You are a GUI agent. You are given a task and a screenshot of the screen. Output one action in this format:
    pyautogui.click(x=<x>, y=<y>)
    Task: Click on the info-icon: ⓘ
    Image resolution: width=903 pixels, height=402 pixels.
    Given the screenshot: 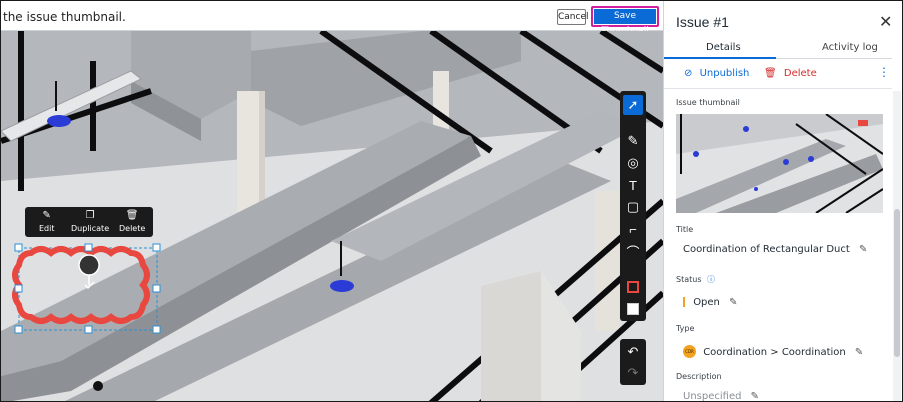 What is the action you would take?
    pyautogui.click(x=711, y=279)
    